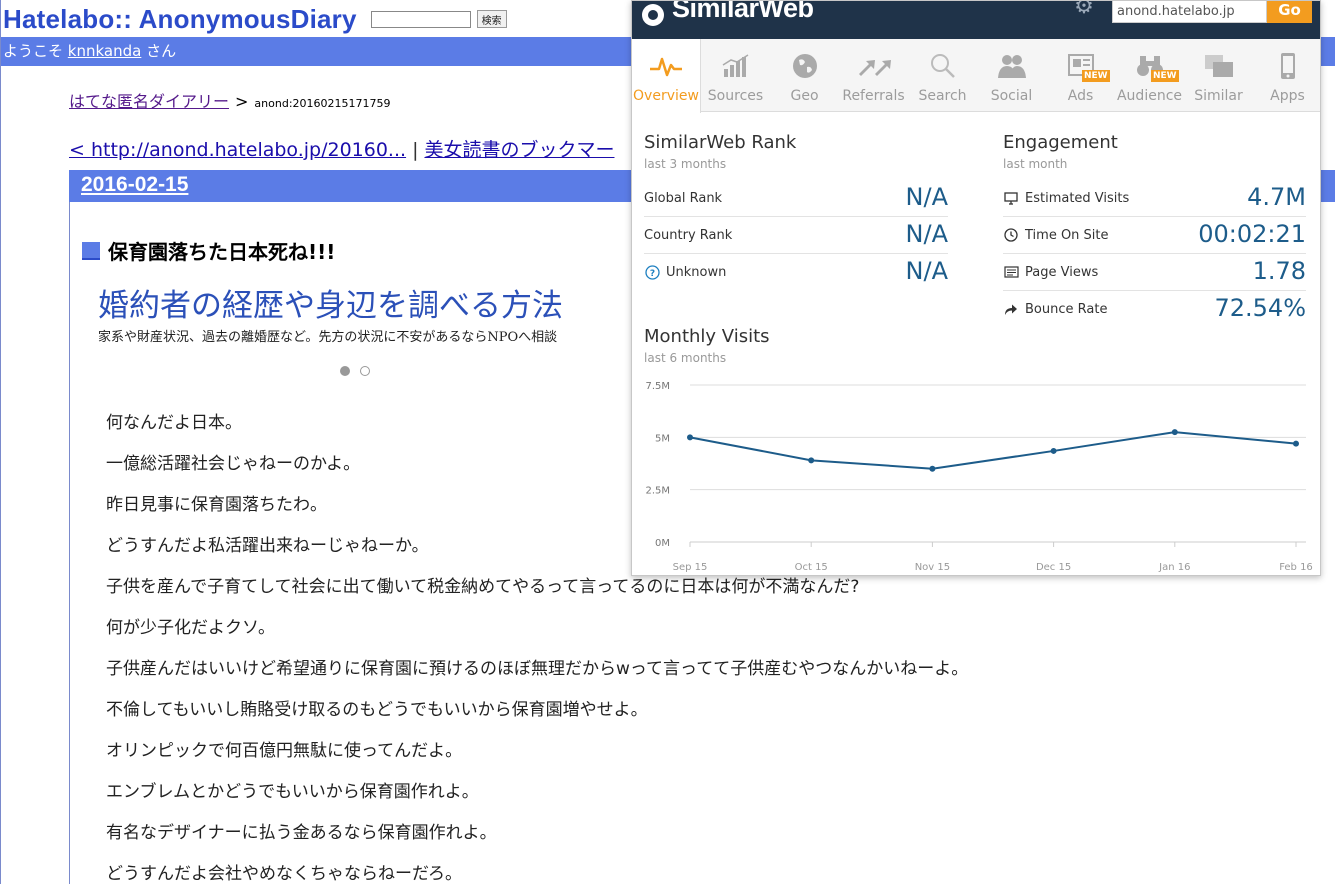 The height and width of the screenshot is (884, 1335). I want to click on tab-label: Similar, so click(1218, 96).